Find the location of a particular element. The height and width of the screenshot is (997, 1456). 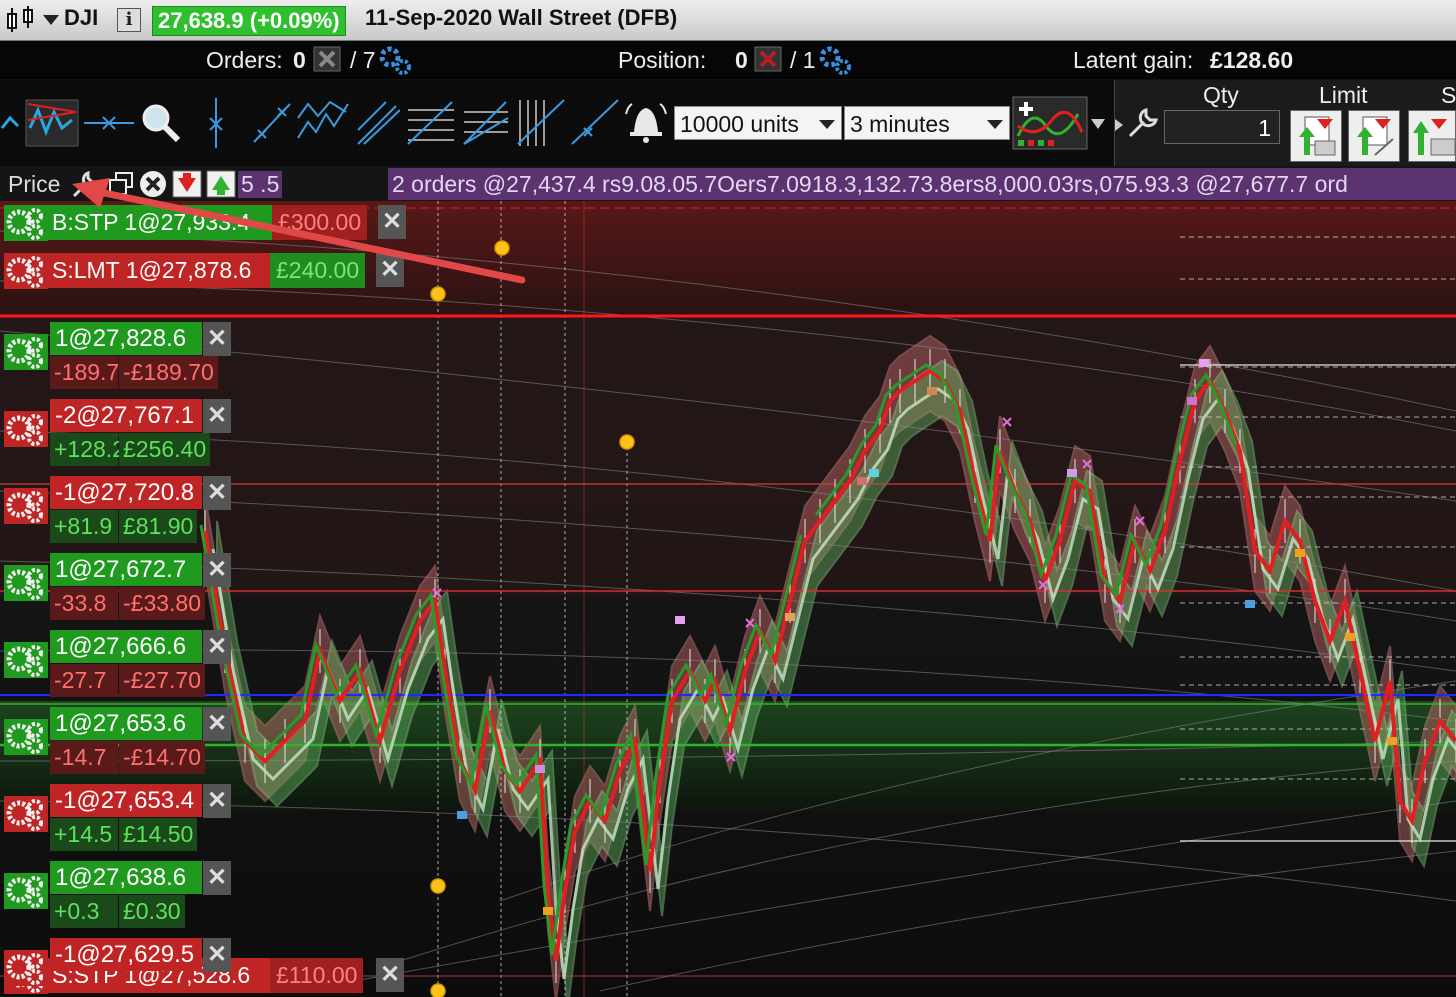

position-label: 1@27,672.7 is located at coordinates (126, 569).